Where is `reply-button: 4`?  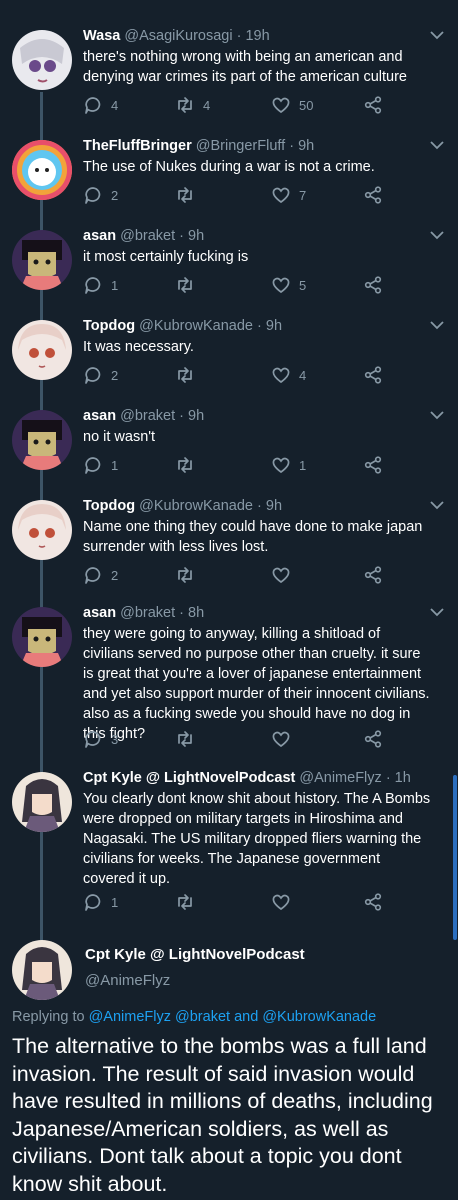
reply-button: 4 is located at coordinates (100, 105).